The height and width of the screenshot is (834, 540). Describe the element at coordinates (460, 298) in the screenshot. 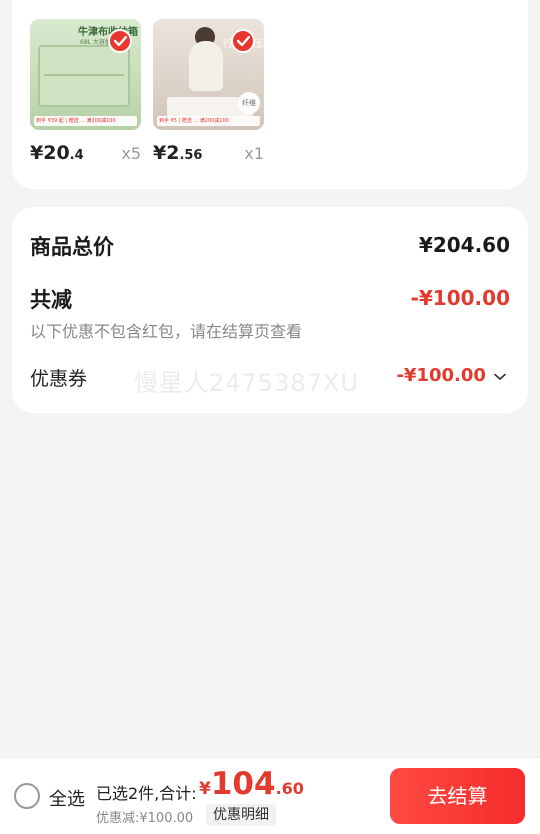

I see `reduction-value: -¥100.00` at that location.